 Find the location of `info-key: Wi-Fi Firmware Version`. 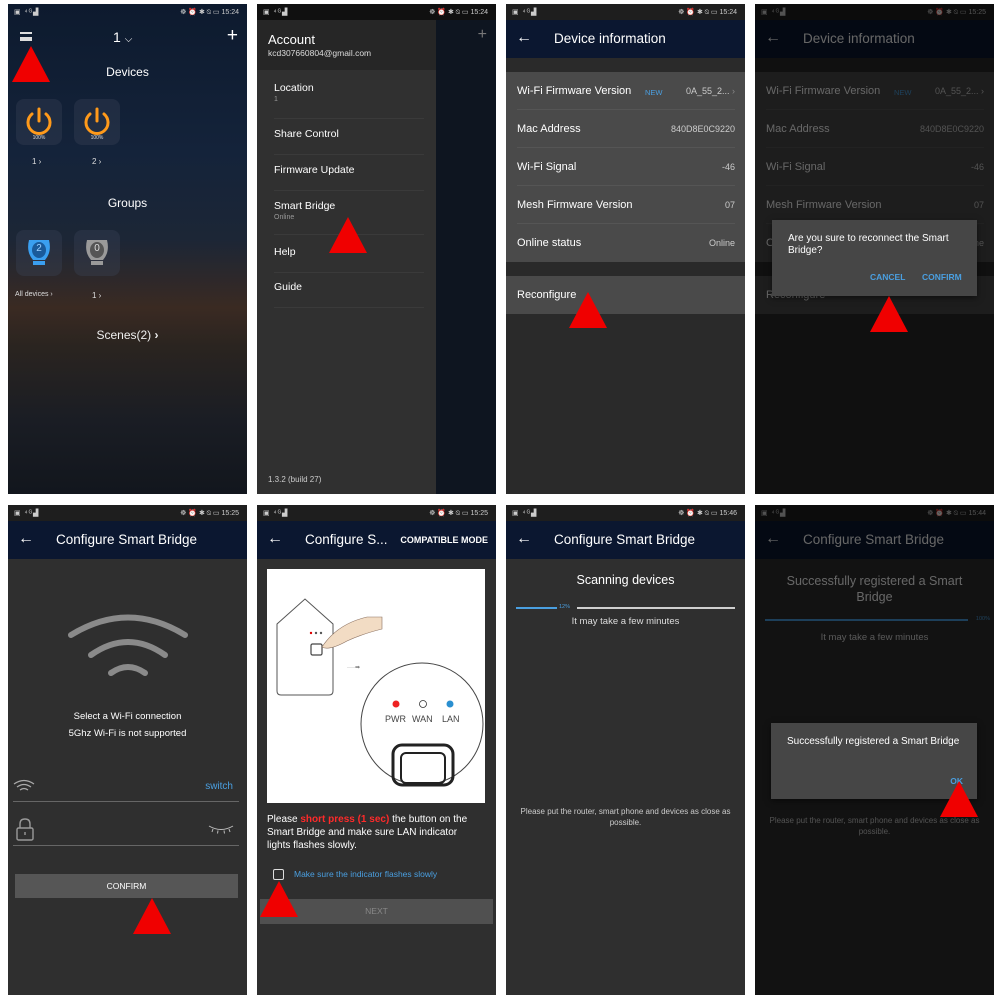

info-key: Wi-Fi Firmware Version is located at coordinates (574, 91).